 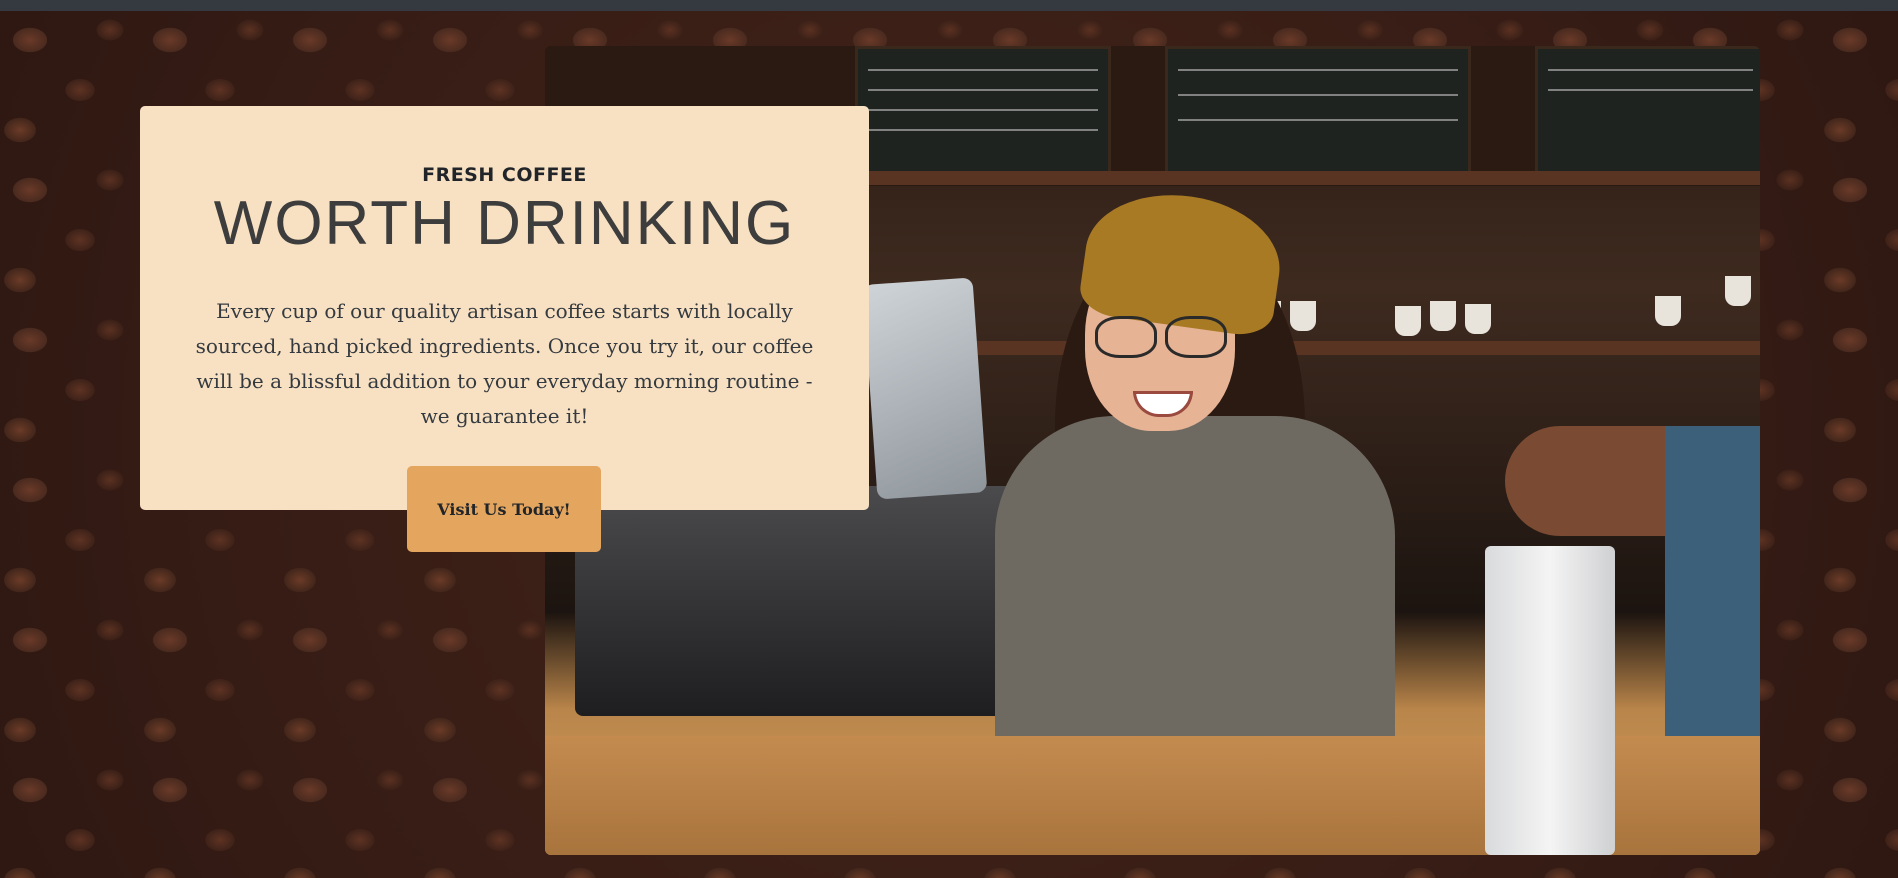 I want to click on cup-stack, so click(x=1550, y=700).